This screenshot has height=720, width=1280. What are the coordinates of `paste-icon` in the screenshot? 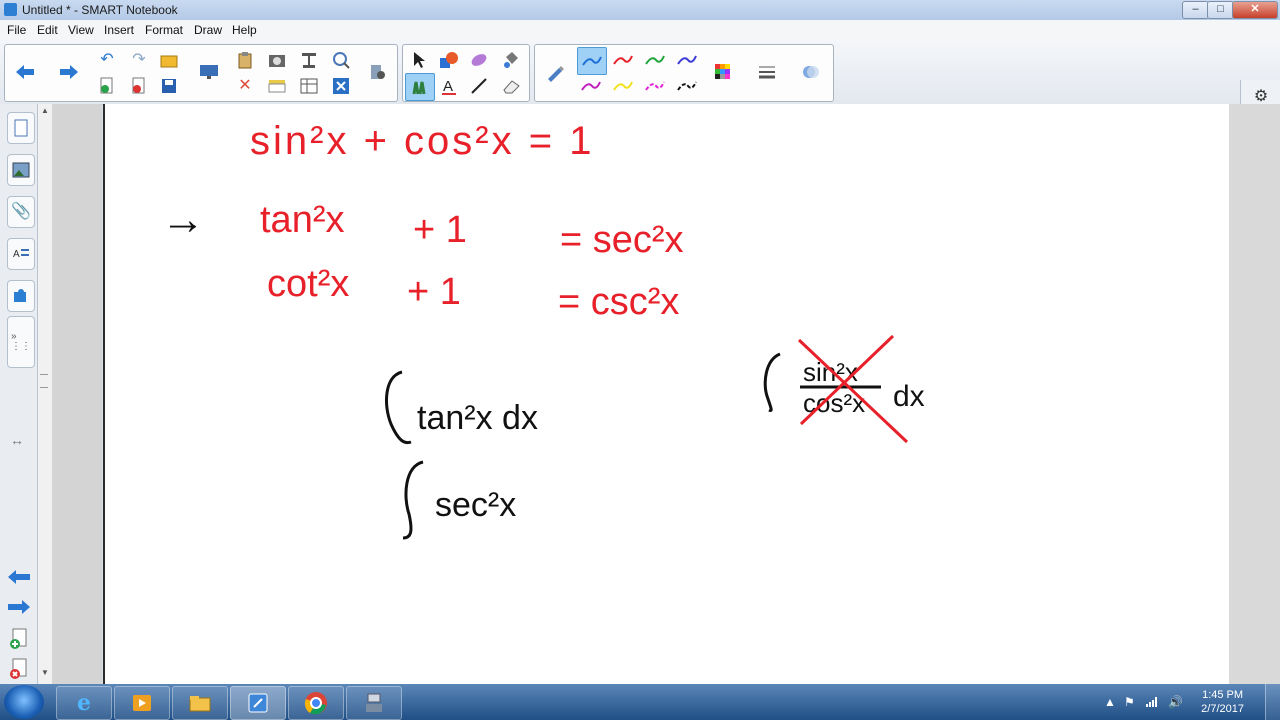 It's located at (245, 60).